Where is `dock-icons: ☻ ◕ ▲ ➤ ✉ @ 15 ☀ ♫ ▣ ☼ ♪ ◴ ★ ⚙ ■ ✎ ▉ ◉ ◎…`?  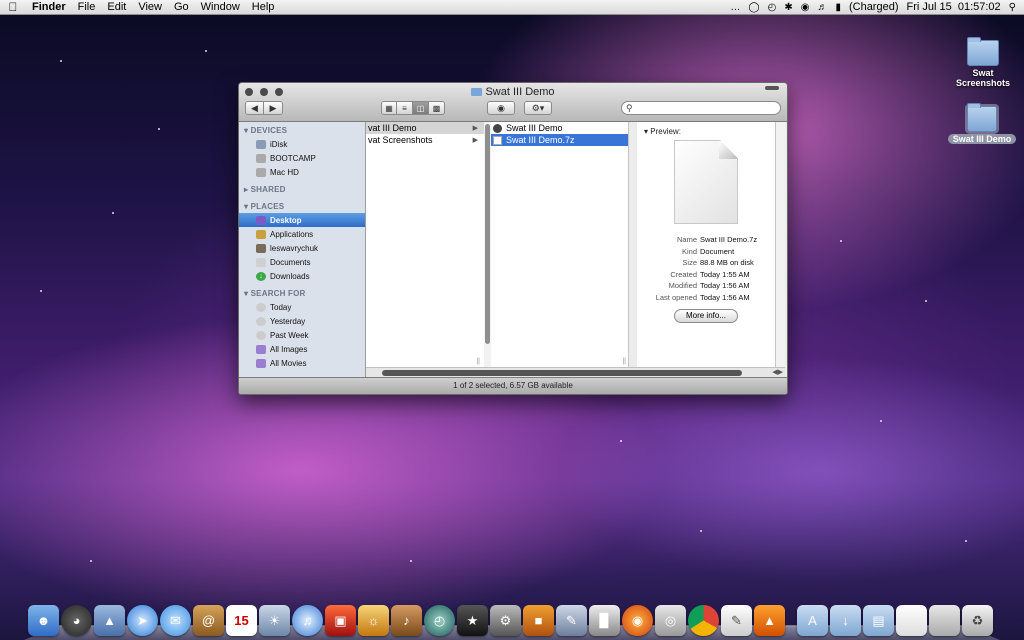 dock-icons: ☻ ◕ ▲ ➤ ✉ @ 15 ☀ ♫ ▣ ☼ ♪ ◴ ★ ⚙ ■ ✎ ▉ ◉ ◎… is located at coordinates (510, 620).